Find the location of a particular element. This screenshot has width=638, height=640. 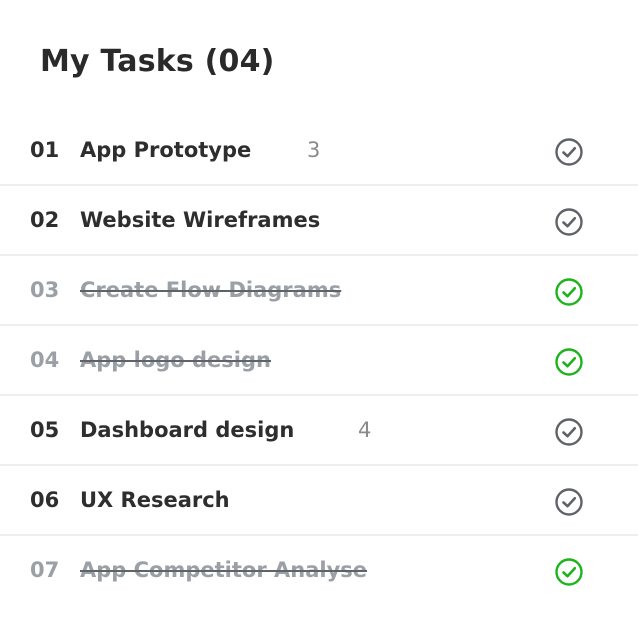

task-title: Dashboard design is located at coordinates (187, 430).